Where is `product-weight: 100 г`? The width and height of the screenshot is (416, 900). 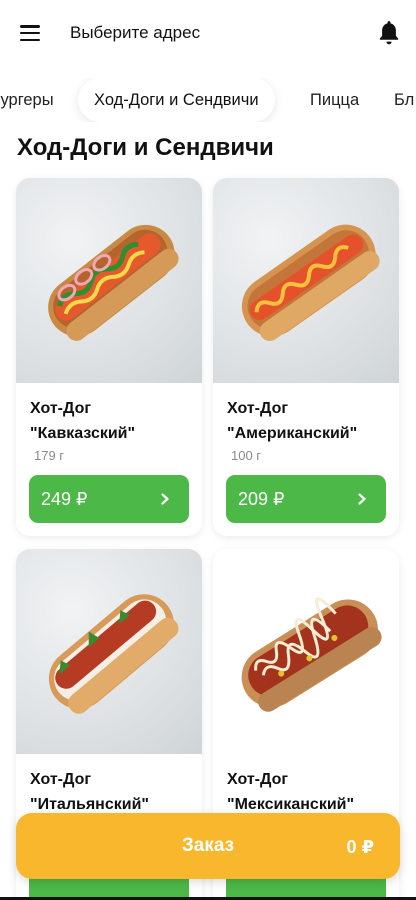
product-weight: 100 г is located at coordinates (246, 455).